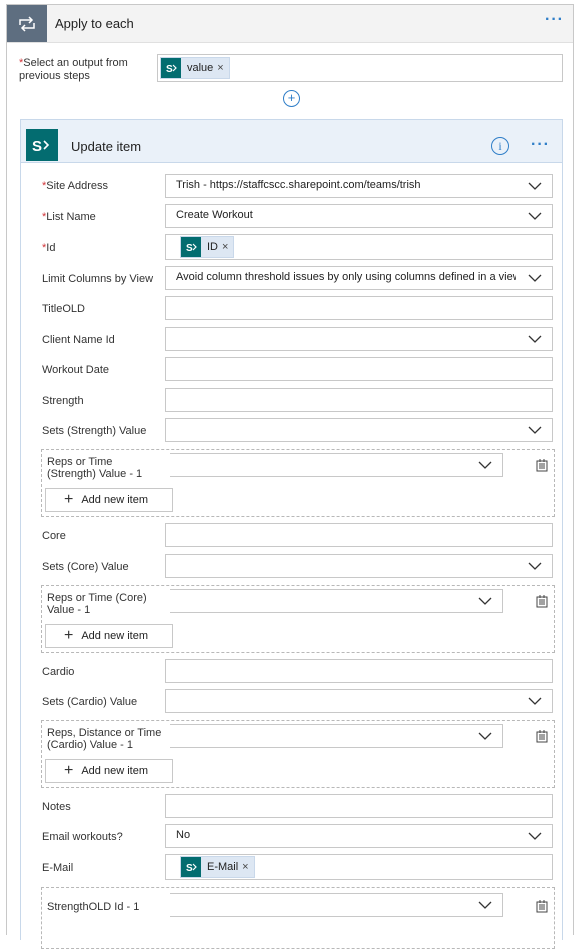 Image resolution: width=581 pixels, height=949 pixels. I want to click on strength-old-array: StrengthOLD Id - 1, so click(298, 918).